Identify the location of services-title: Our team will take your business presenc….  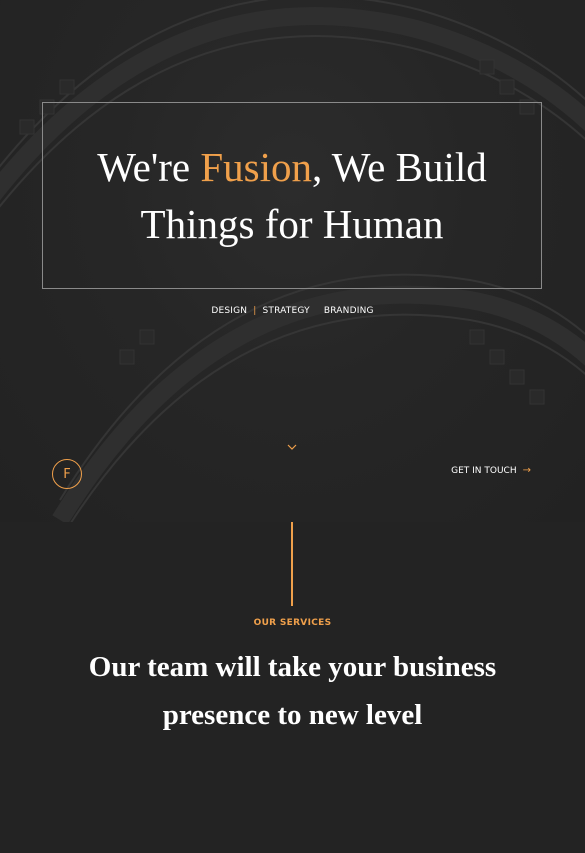
(292, 691).